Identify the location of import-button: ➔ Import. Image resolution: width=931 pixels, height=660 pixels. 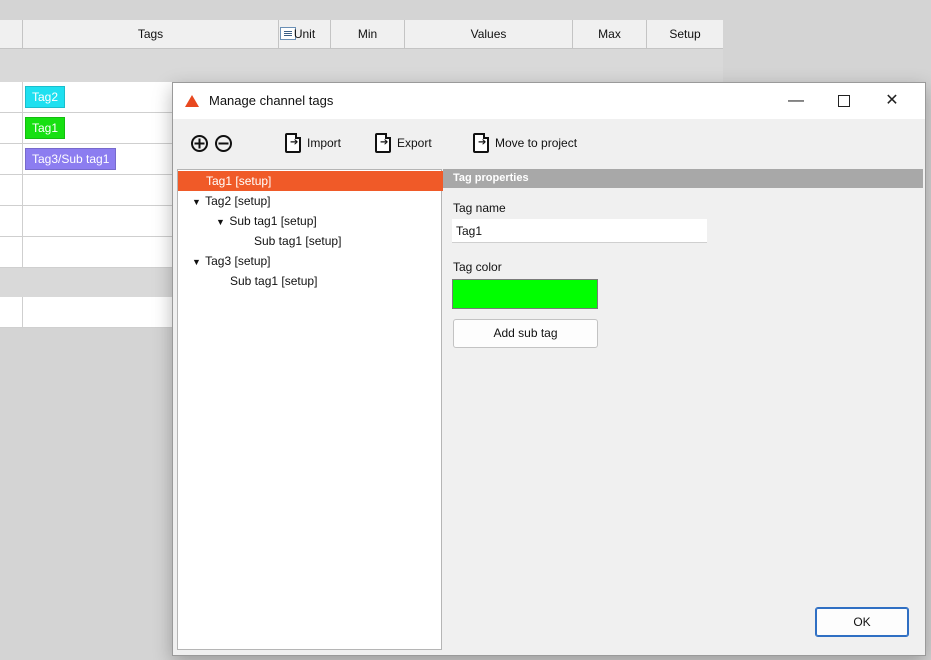
(313, 143).